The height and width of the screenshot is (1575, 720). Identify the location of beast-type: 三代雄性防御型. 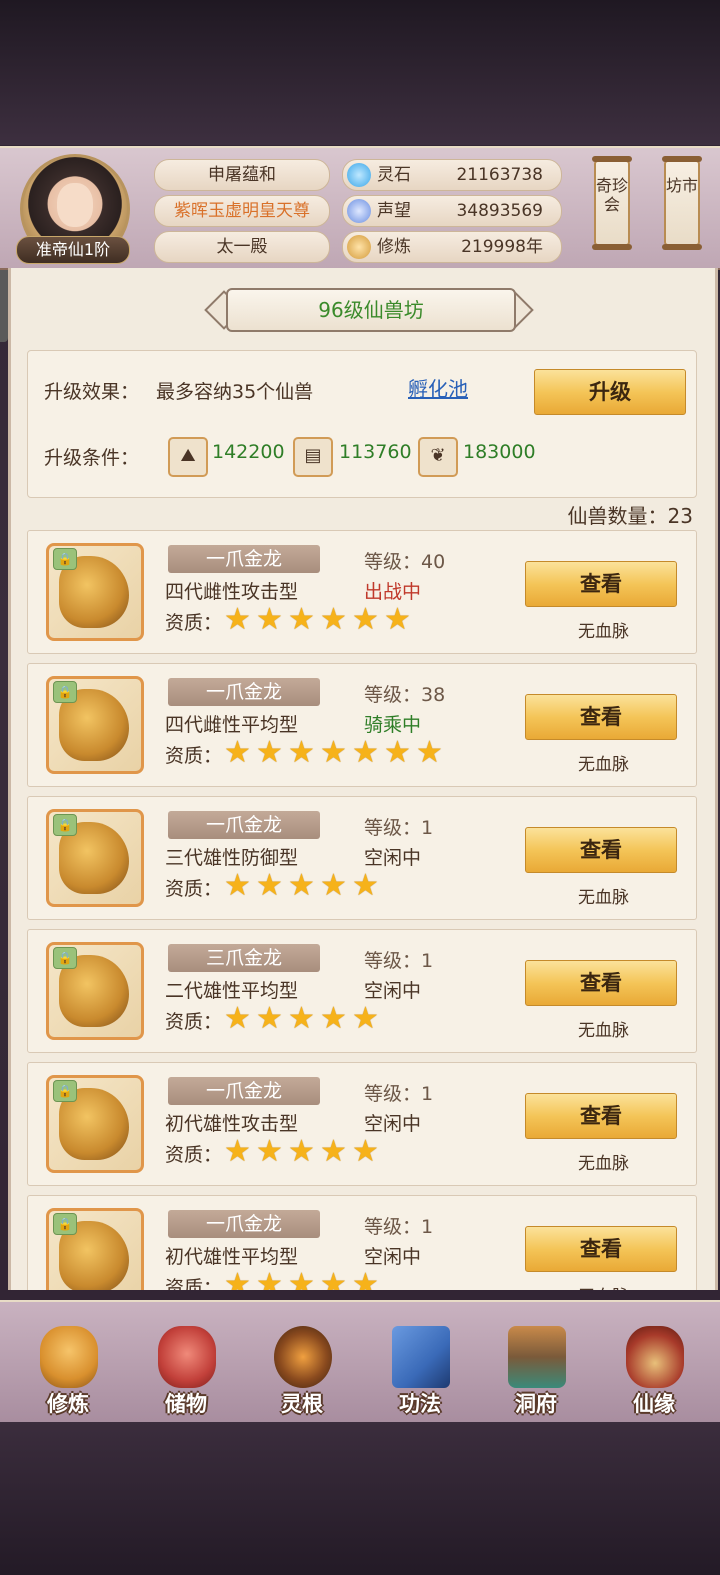
(232, 858).